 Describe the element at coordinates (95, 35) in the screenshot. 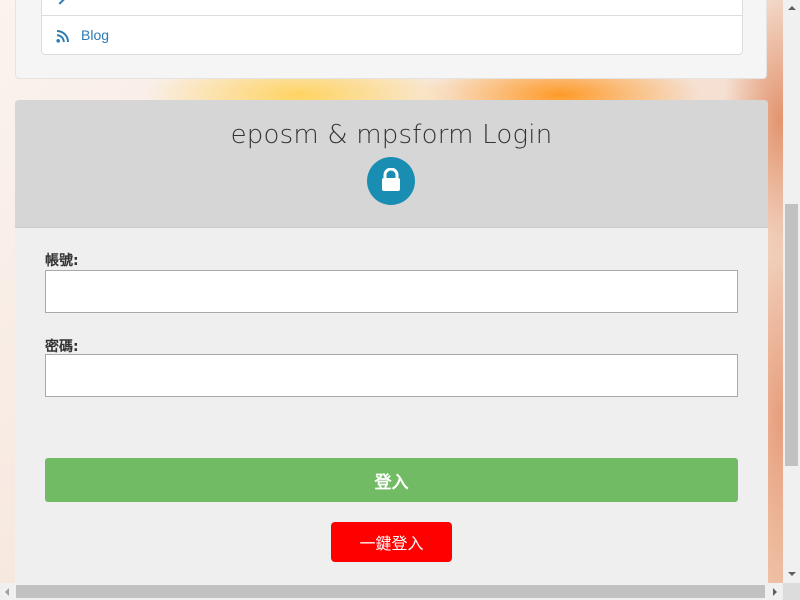

I see `list-item-label: Blog` at that location.